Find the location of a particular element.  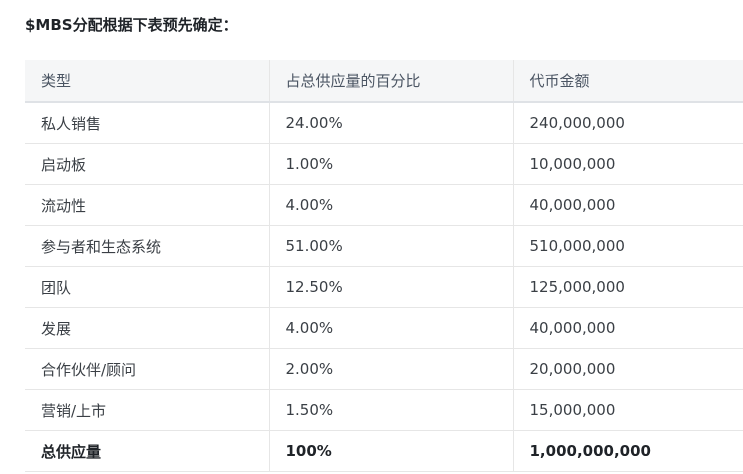

table-row: 私人销售 24.00% 240,000,000 is located at coordinates (384, 123).